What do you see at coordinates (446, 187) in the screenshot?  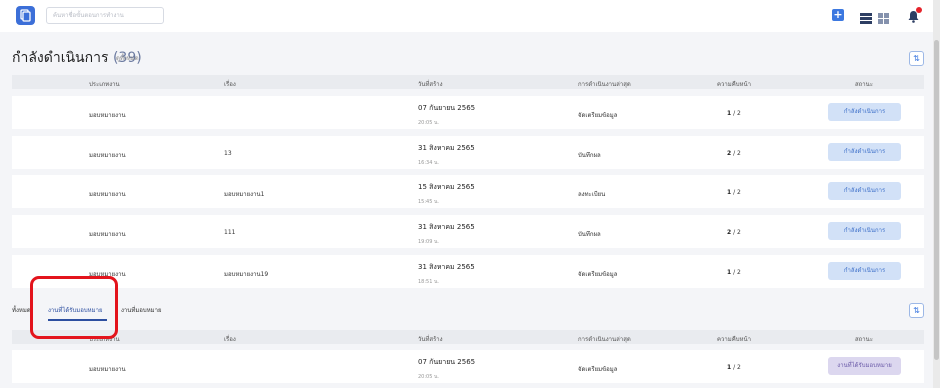 I see `row-date: 15 สิงหาคม 2565` at bounding box center [446, 187].